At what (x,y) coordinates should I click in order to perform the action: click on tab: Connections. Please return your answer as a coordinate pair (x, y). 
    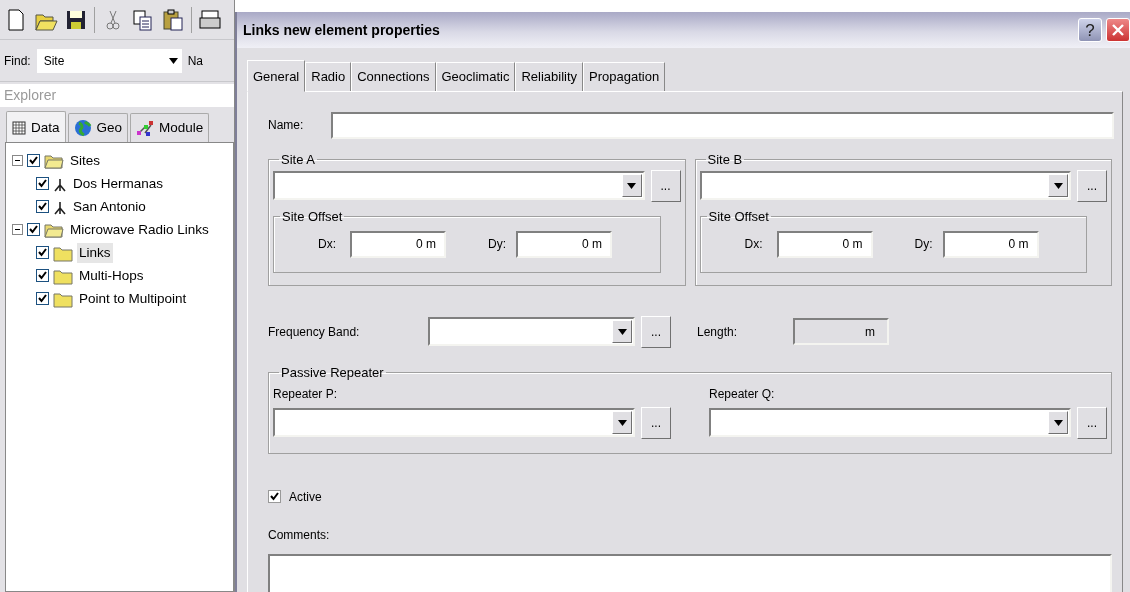
    Looking at the image, I should click on (393, 76).